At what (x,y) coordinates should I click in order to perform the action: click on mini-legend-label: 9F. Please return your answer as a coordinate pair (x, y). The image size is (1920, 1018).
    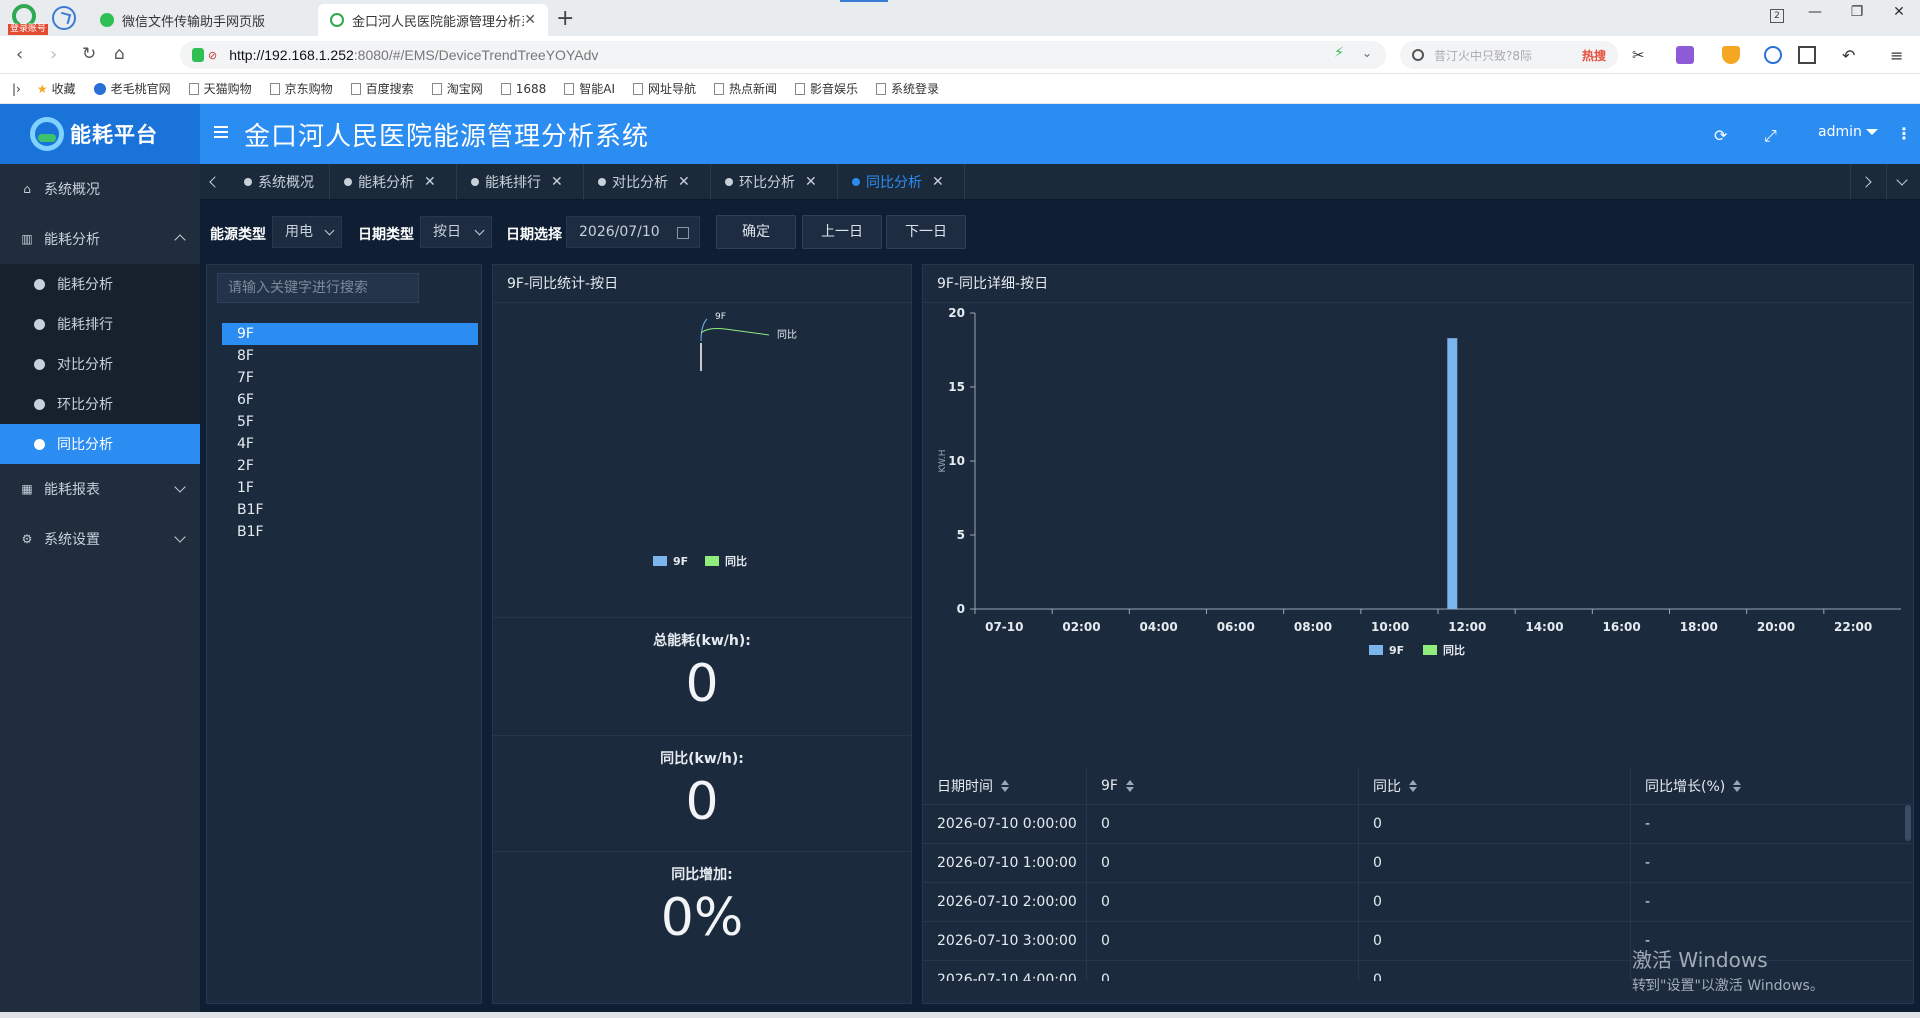
    Looking at the image, I should click on (680, 561).